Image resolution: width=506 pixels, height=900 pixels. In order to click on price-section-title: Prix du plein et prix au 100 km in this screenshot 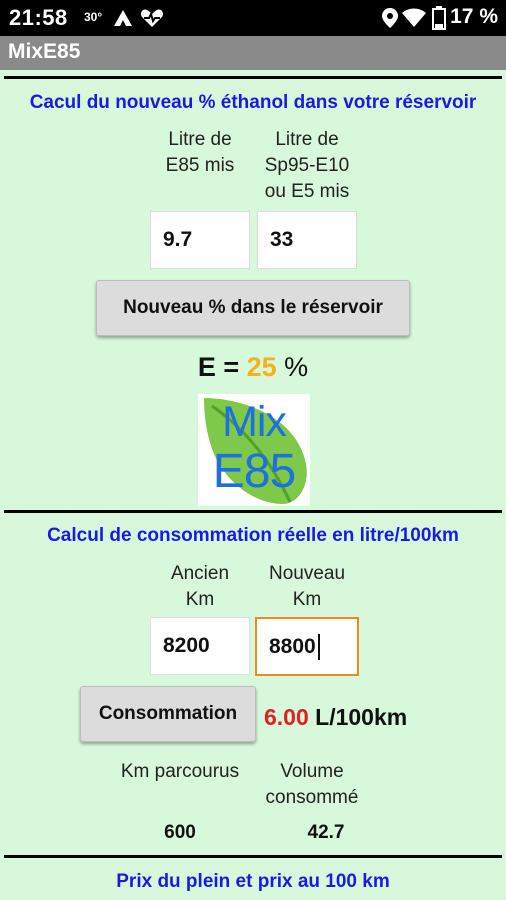, I will do `click(253, 881)`.